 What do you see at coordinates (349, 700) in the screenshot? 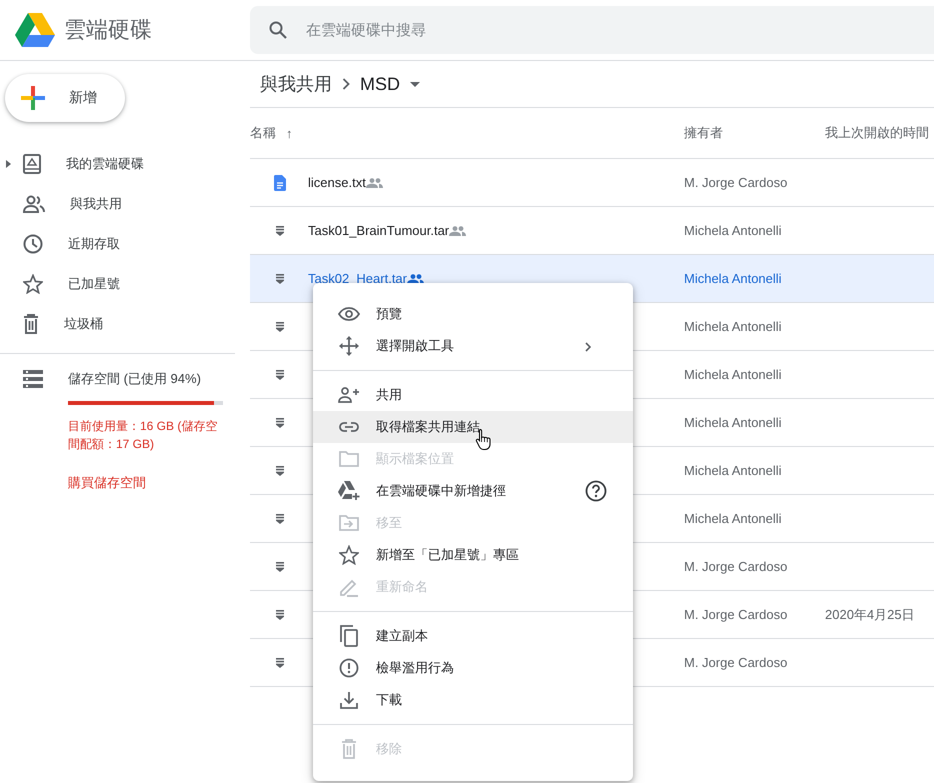
I see `download-icon` at bounding box center [349, 700].